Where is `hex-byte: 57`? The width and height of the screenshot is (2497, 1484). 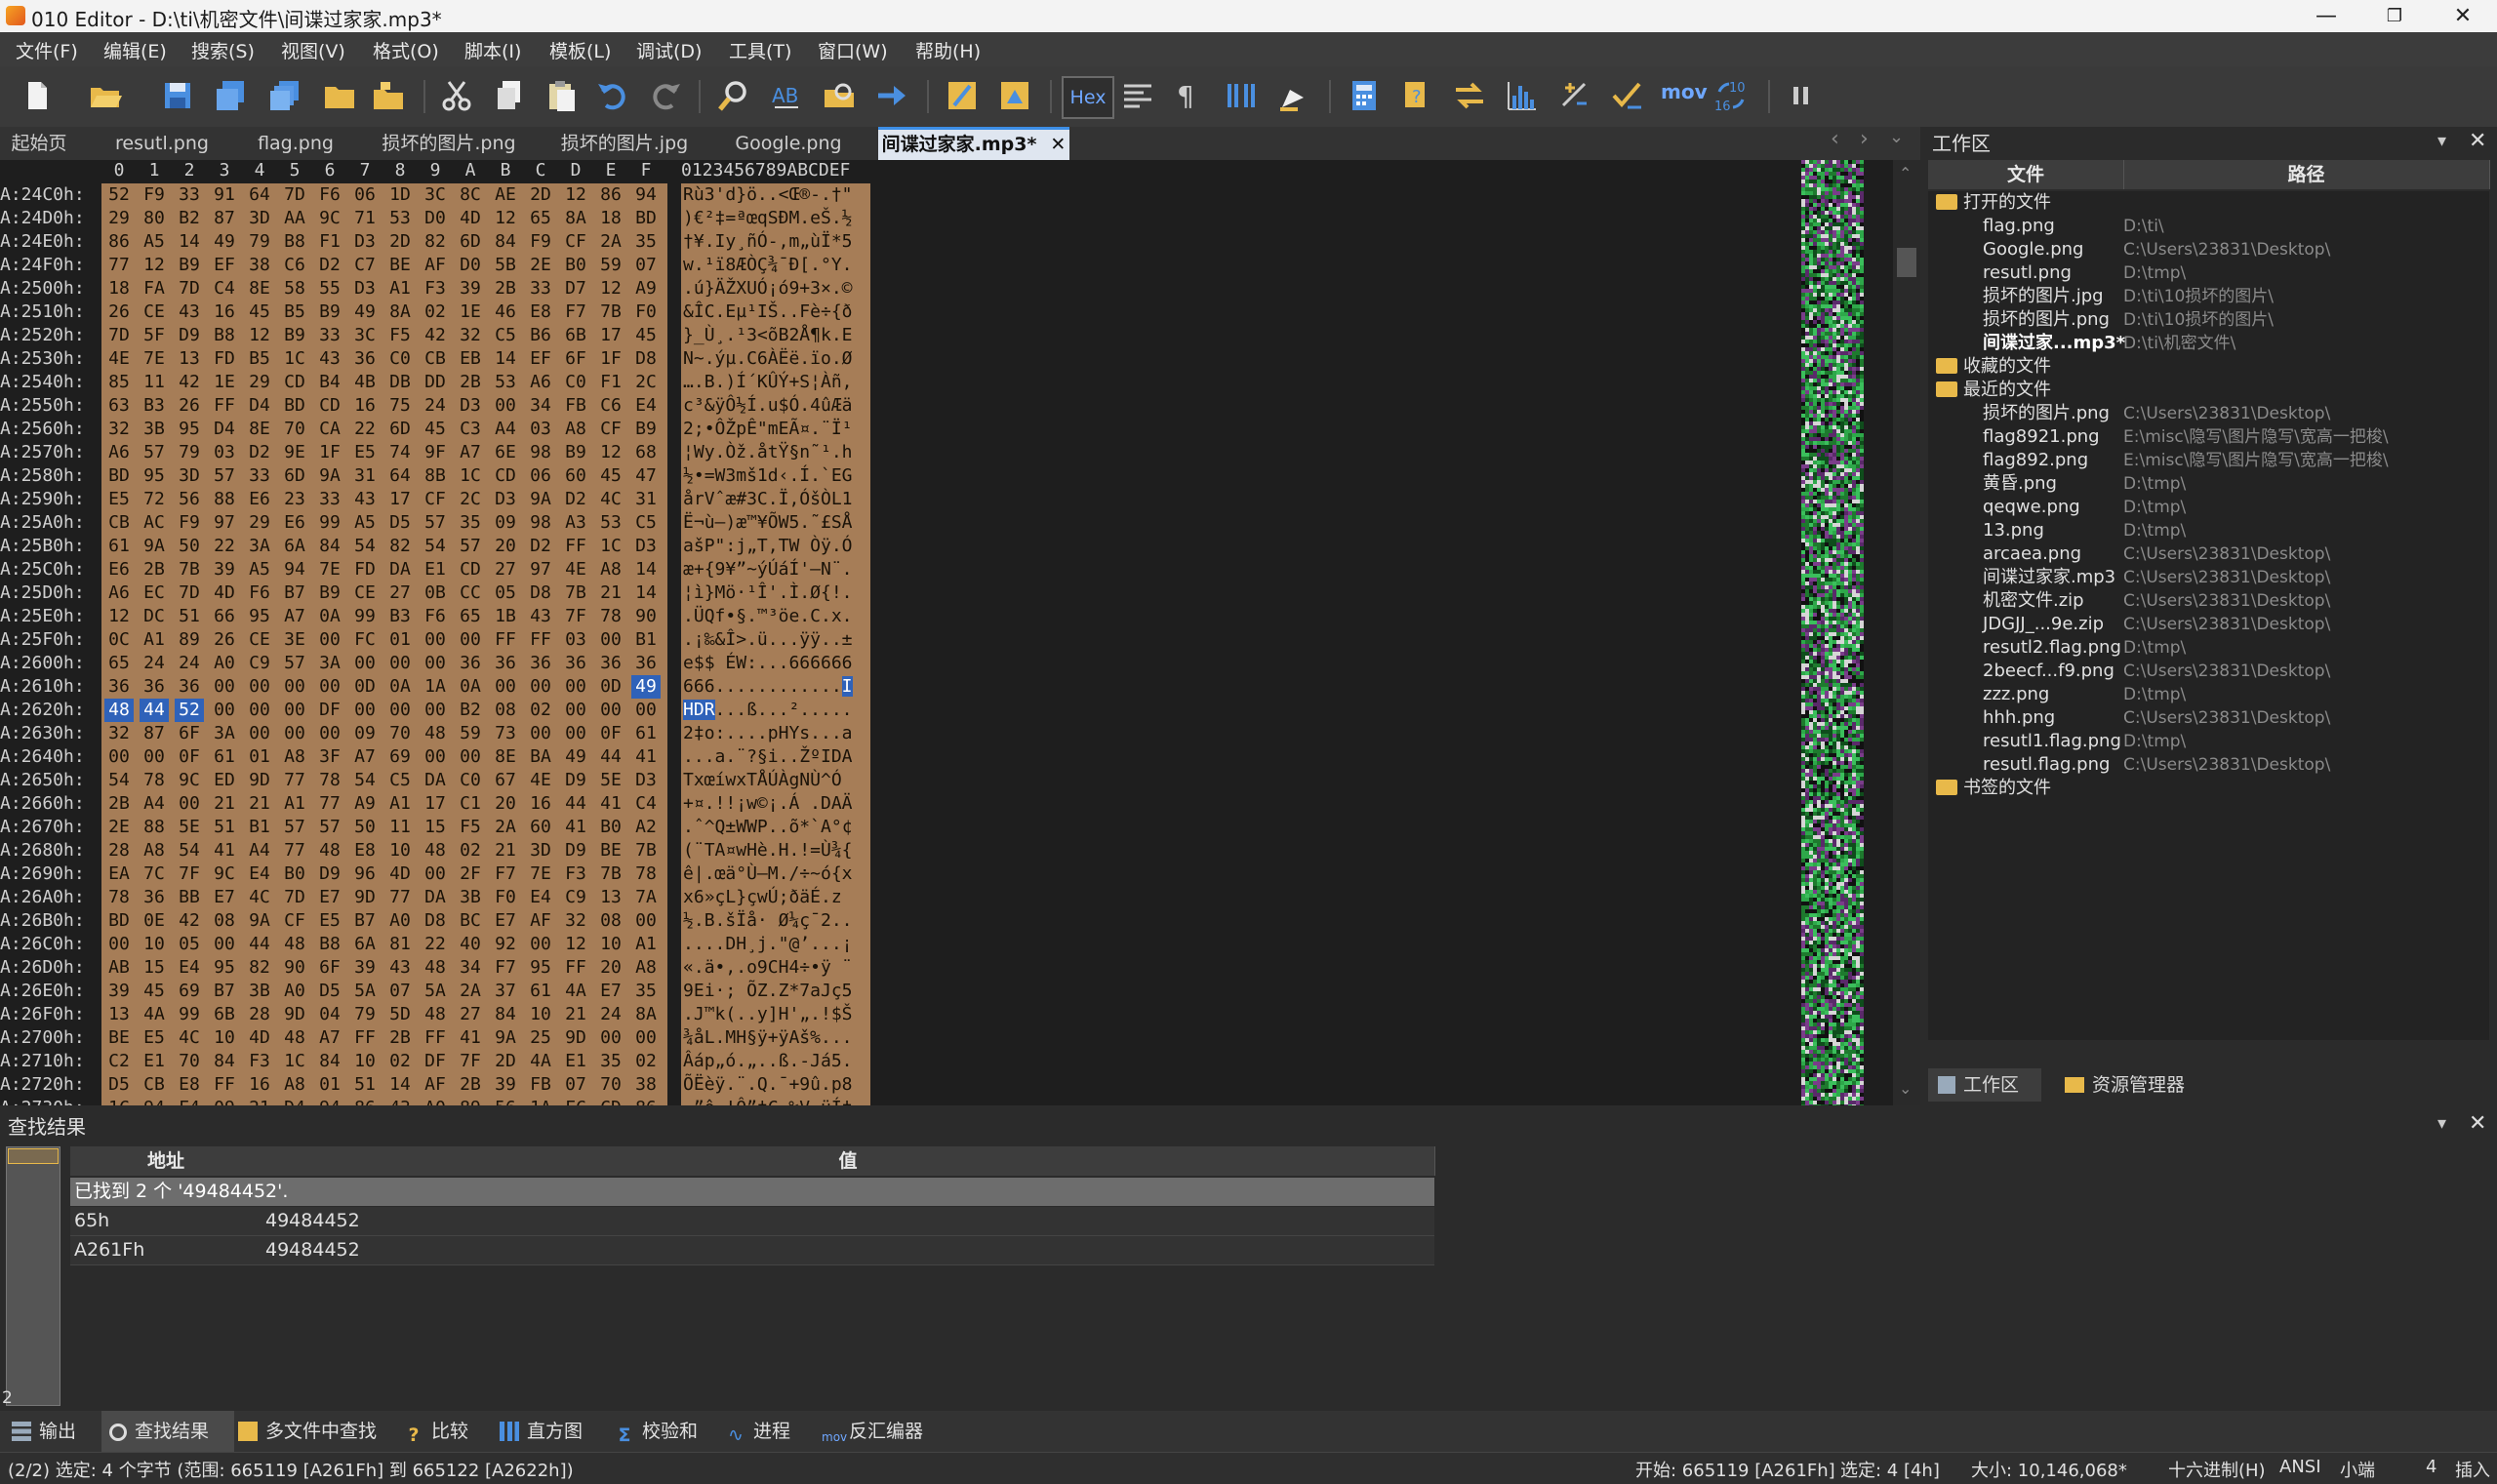
hex-byte: 57 is located at coordinates (436, 523).